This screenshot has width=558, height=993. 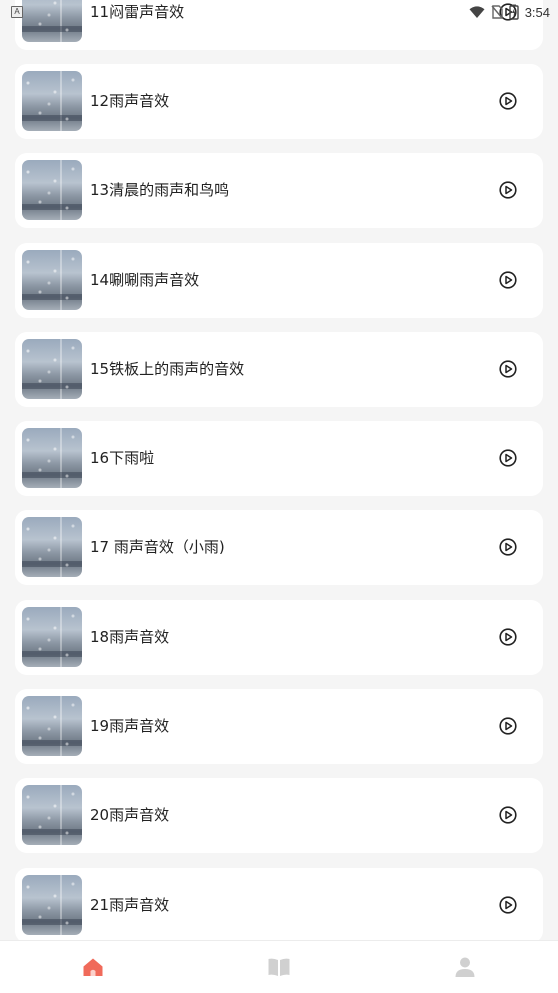 I want to click on track-title: 15铁板上的雨声的音效, so click(x=167, y=369).